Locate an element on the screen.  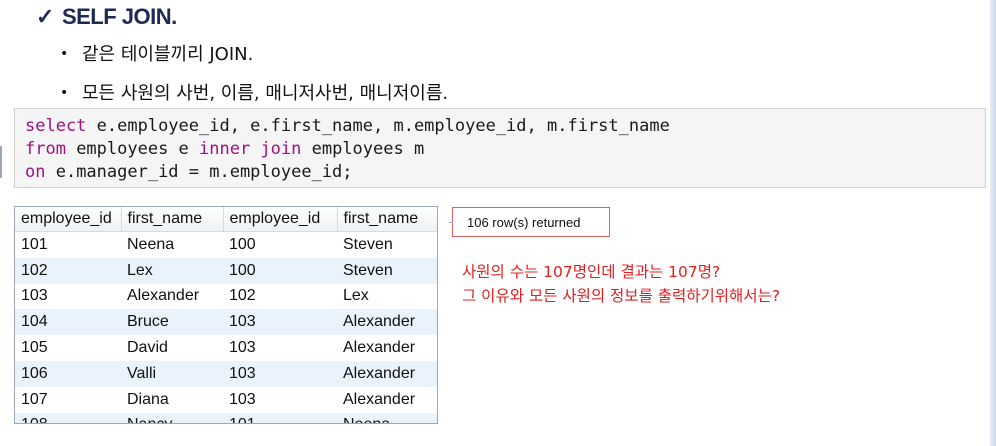
table-cell: 108 is located at coordinates (68, 417).